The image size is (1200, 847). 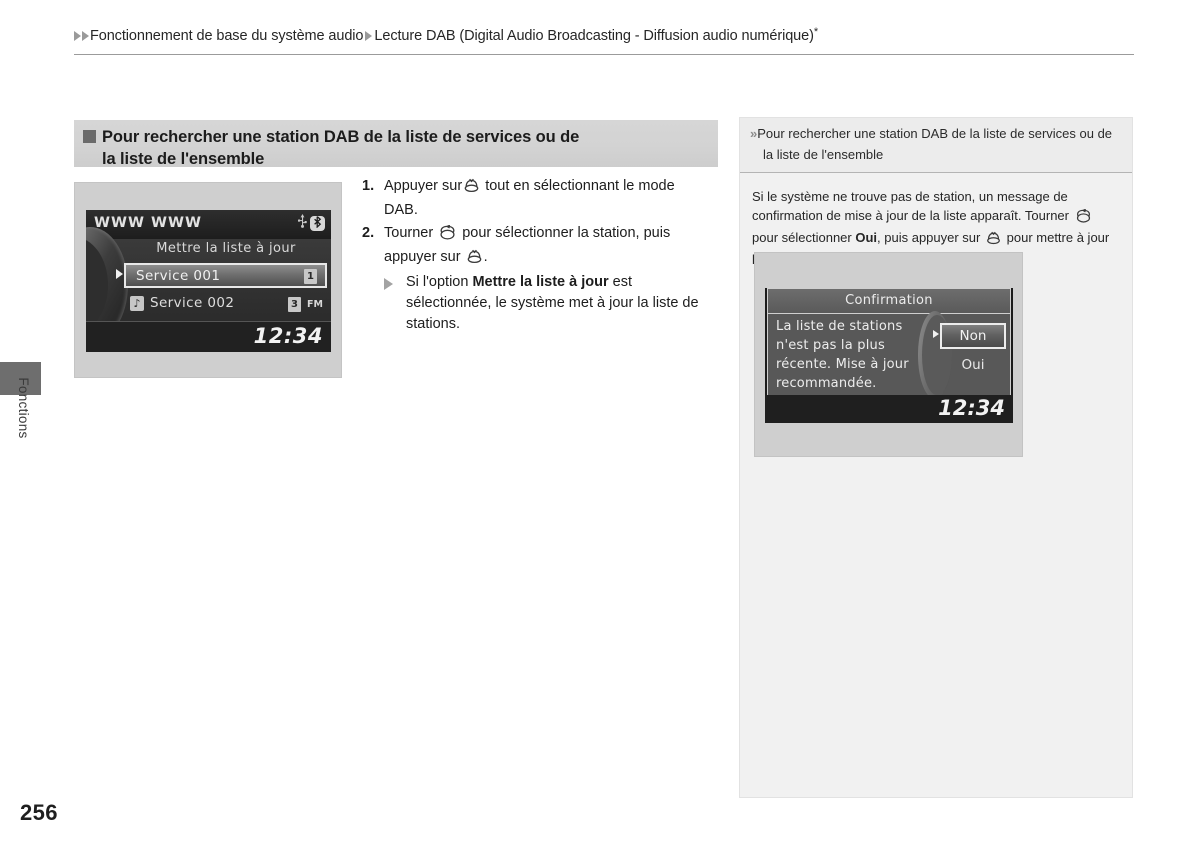 What do you see at coordinates (816, 32) in the screenshot?
I see `breadcrumb-asterisk: *` at bounding box center [816, 32].